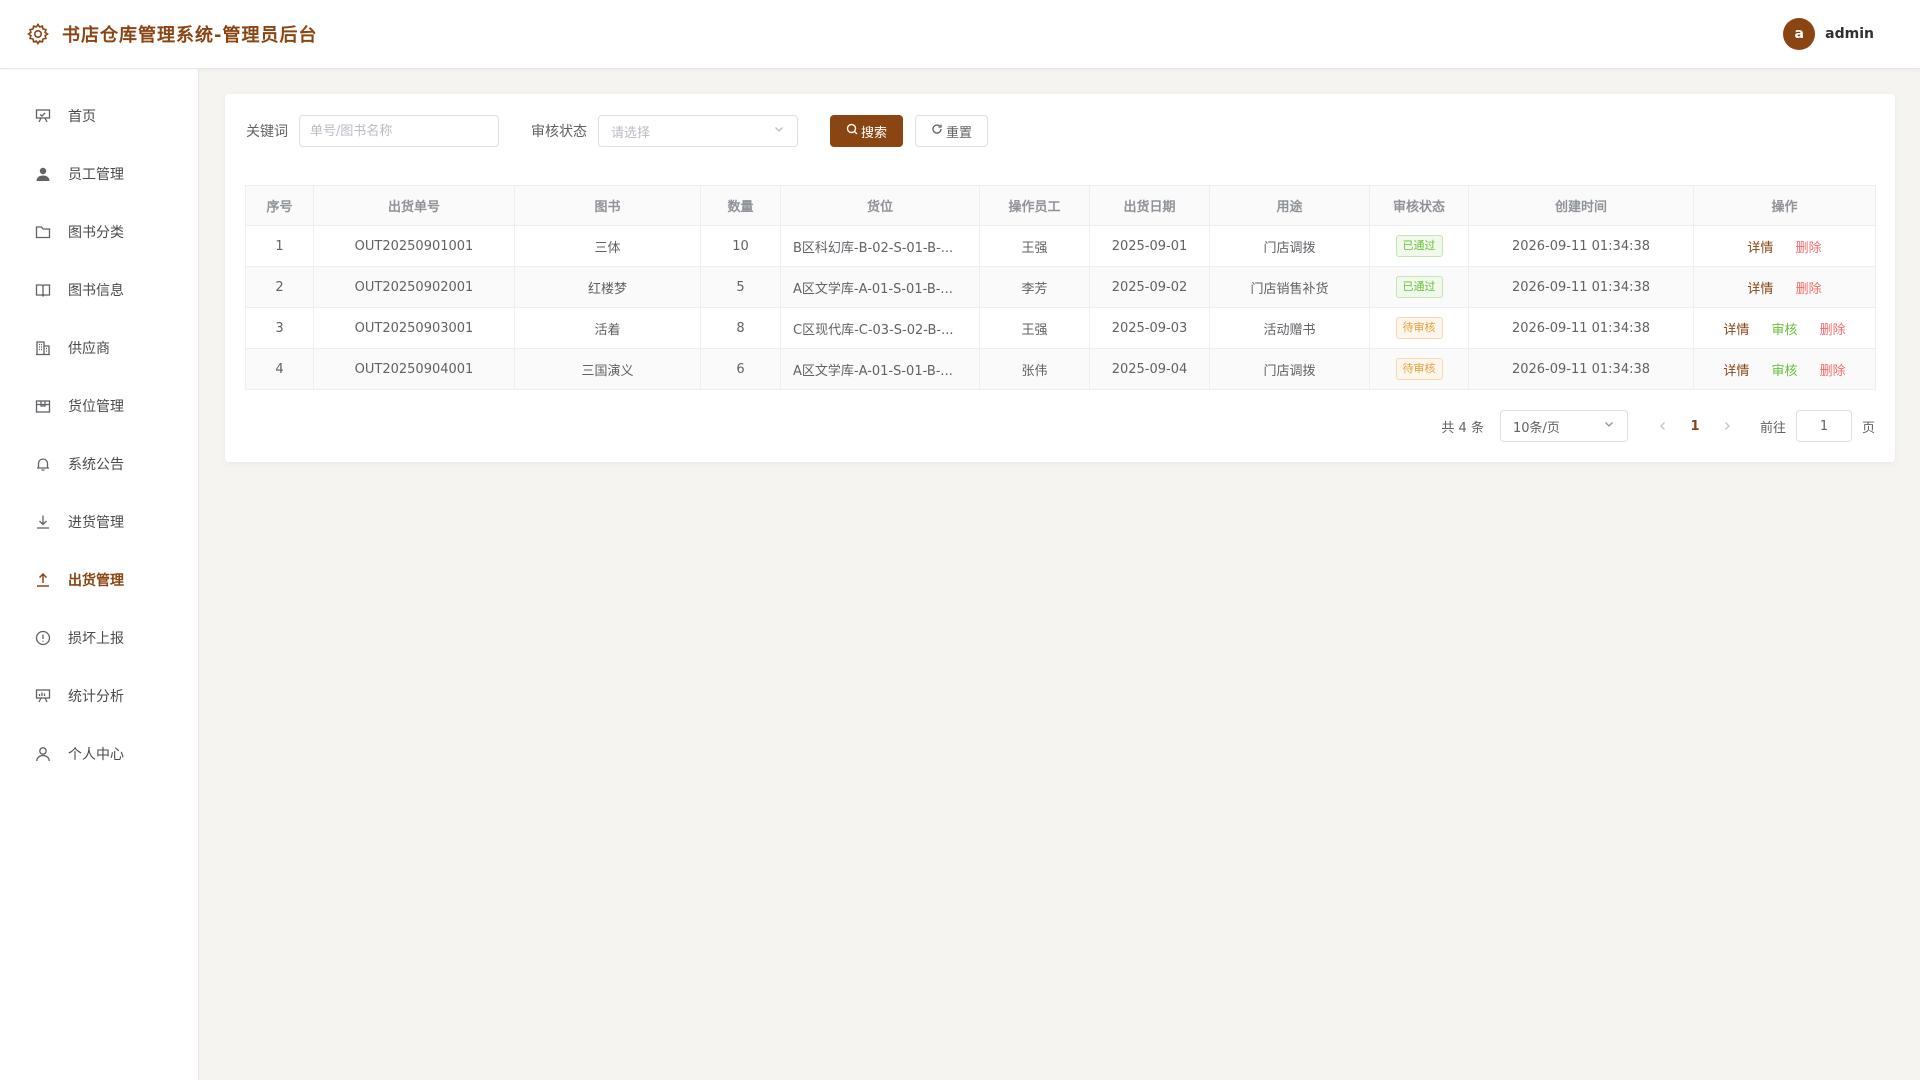  I want to click on sidebar-item-location: 货位管理, so click(99, 406).